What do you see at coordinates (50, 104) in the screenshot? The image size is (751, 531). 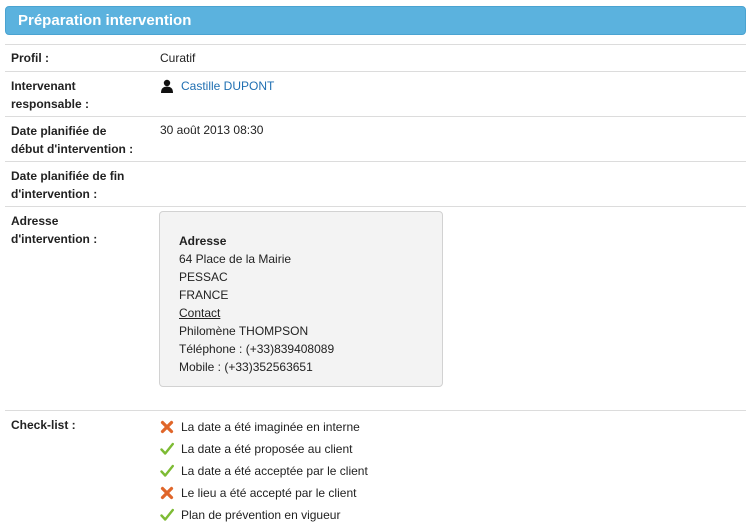 I see `intervenant-label-line2: responsable :` at bounding box center [50, 104].